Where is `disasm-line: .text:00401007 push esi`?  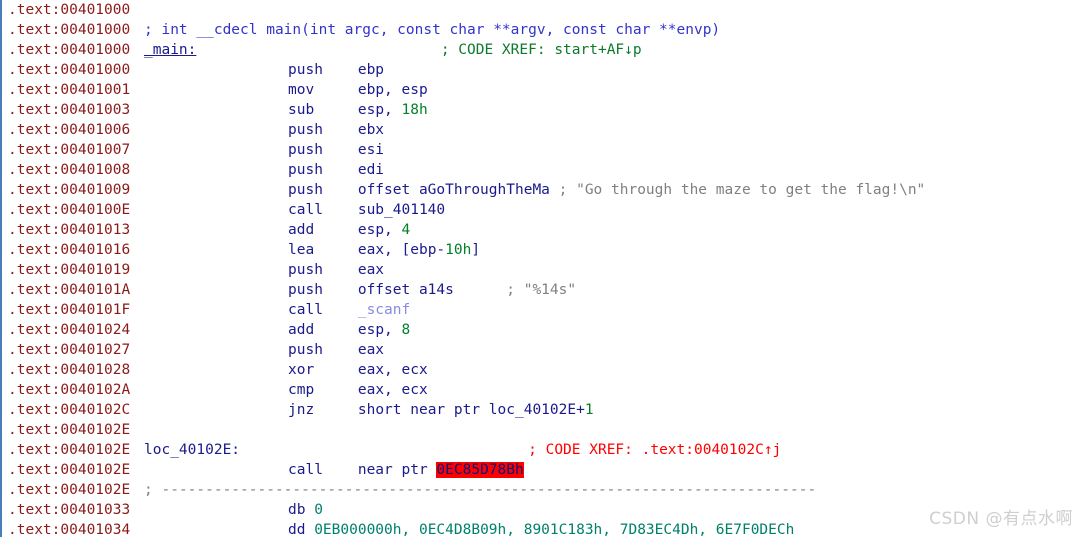 disasm-line: .text:00401007 push esi is located at coordinates (543, 150).